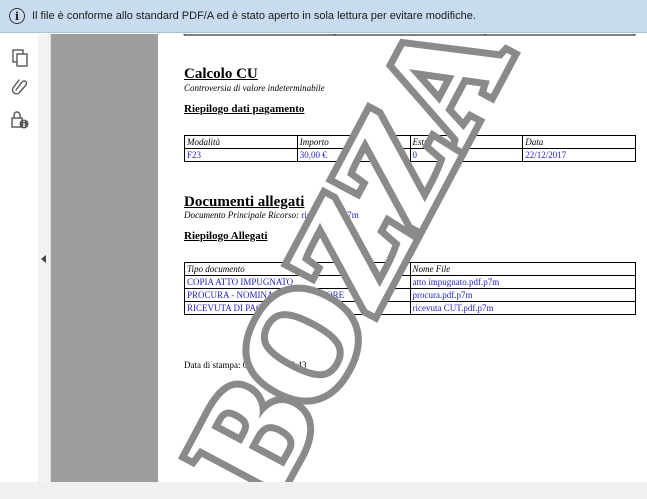 This screenshot has height=499, width=647. I want to click on attachment-file-link: ricevuta CUT.pdf.p7m, so click(522, 308).